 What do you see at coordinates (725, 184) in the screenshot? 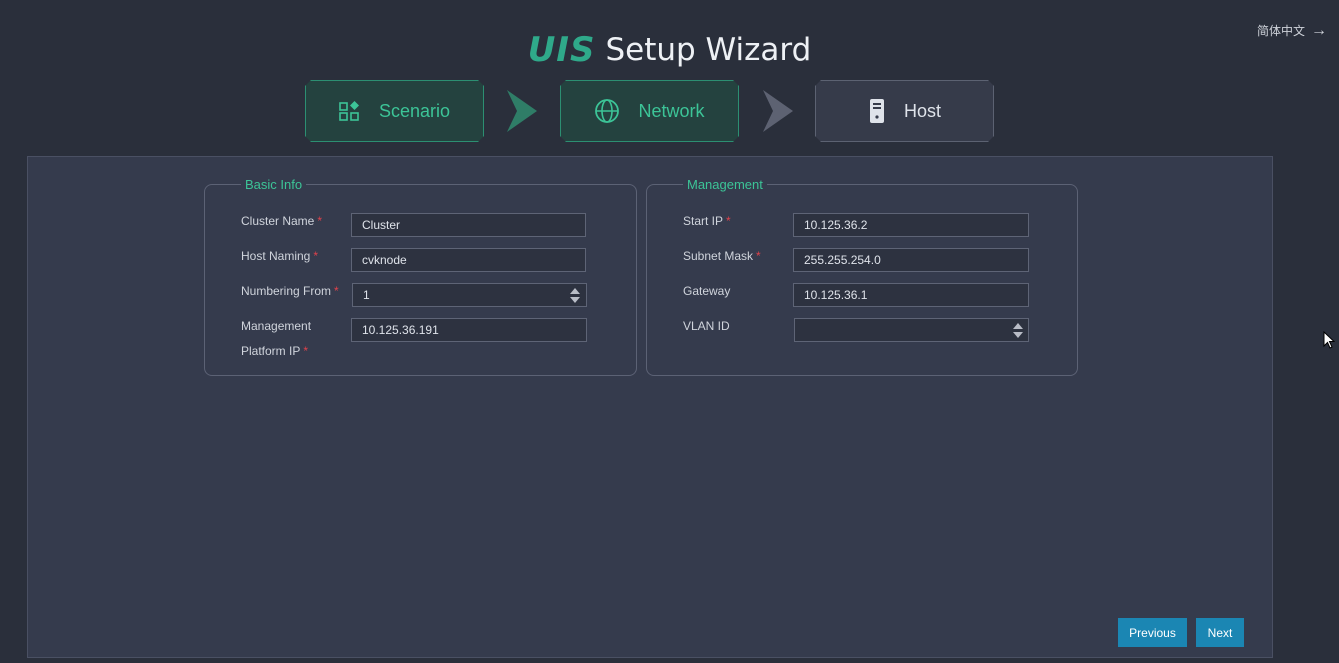
I see `management-legend: Management` at bounding box center [725, 184].